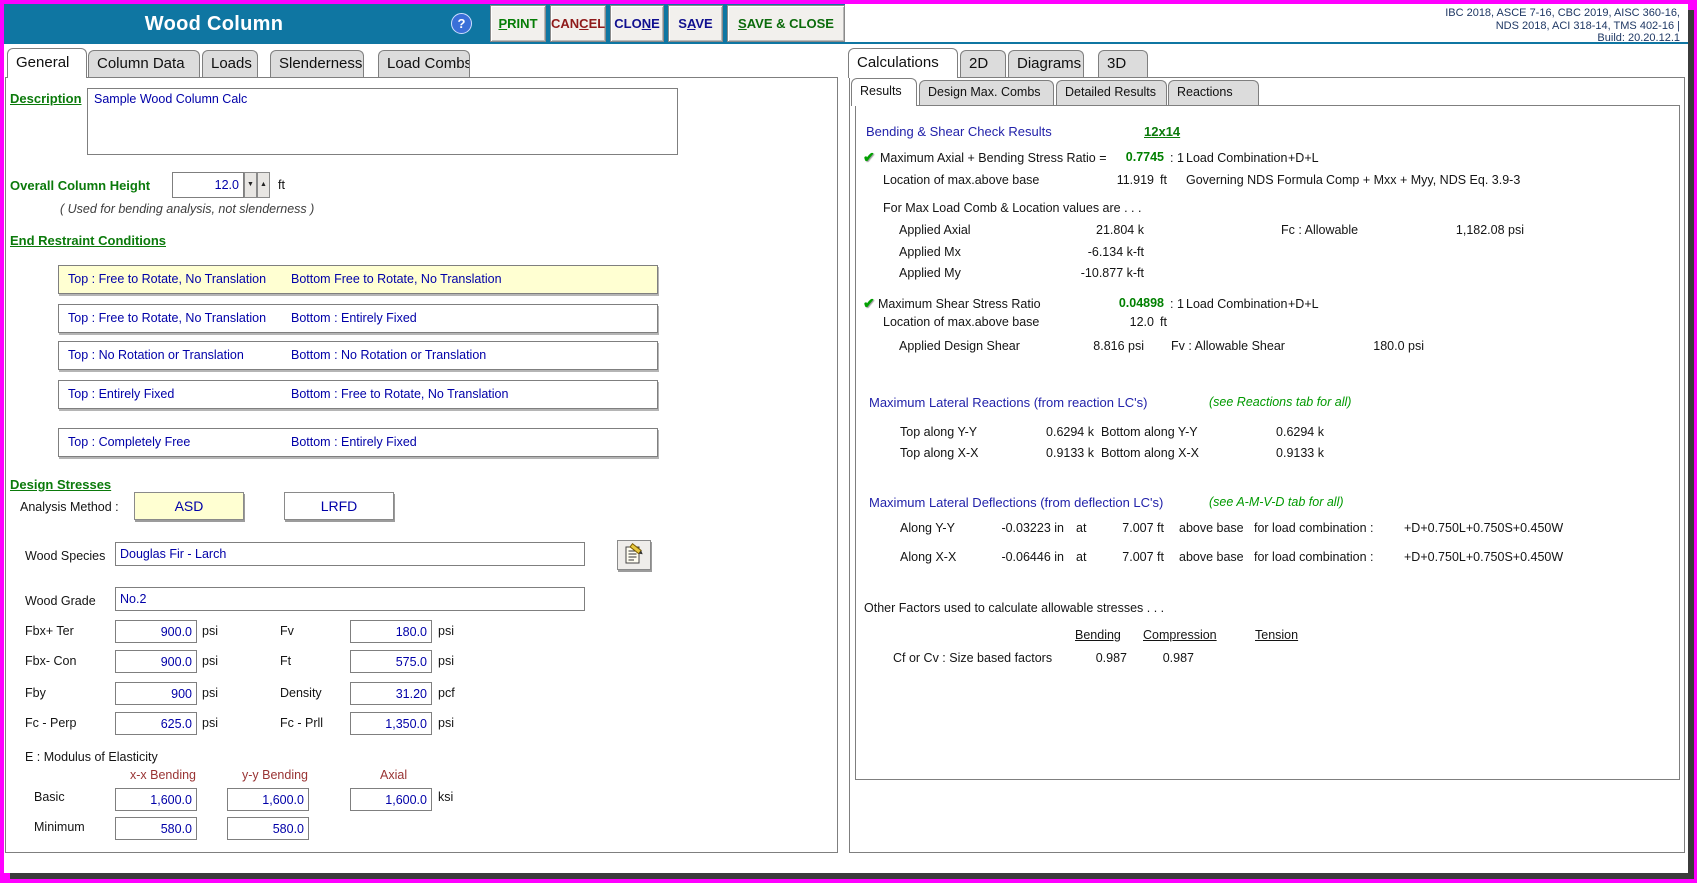 This screenshot has width=1697, height=883. Describe the element at coordinates (939, 432) in the screenshot. I see `reaction-top-yy-label: Top along Y-Y` at that location.